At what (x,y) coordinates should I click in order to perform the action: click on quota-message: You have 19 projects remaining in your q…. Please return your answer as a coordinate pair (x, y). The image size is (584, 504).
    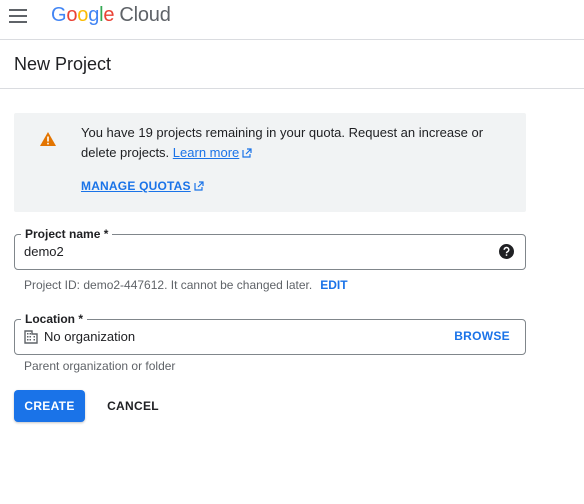
    Looking at the image, I should click on (296, 143).